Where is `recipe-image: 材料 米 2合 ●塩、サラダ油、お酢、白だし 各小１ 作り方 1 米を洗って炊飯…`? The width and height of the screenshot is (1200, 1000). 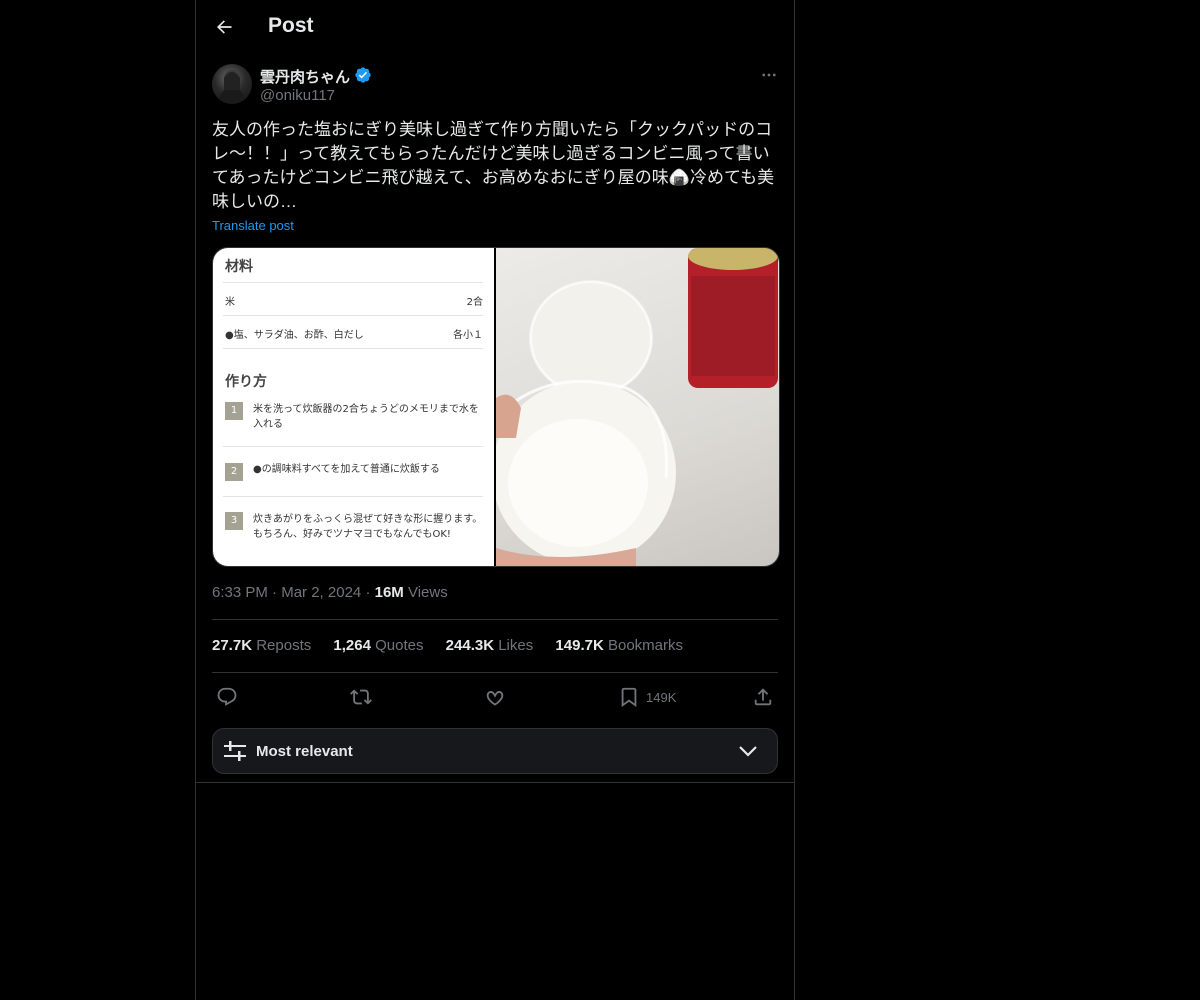 recipe-image: 材料 米 2合 ●塩、サラダ油、お酢、白だし 各小１ 作り方 1 米を洗って炊飯… is located at coordinates (353, 407).